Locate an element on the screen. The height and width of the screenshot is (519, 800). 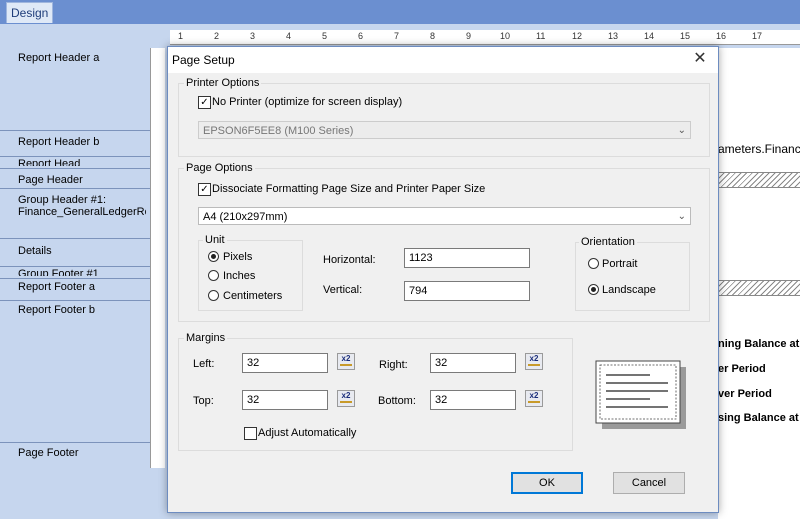
section-report-header-a: Report Header a is located at coordinates (58, 58).